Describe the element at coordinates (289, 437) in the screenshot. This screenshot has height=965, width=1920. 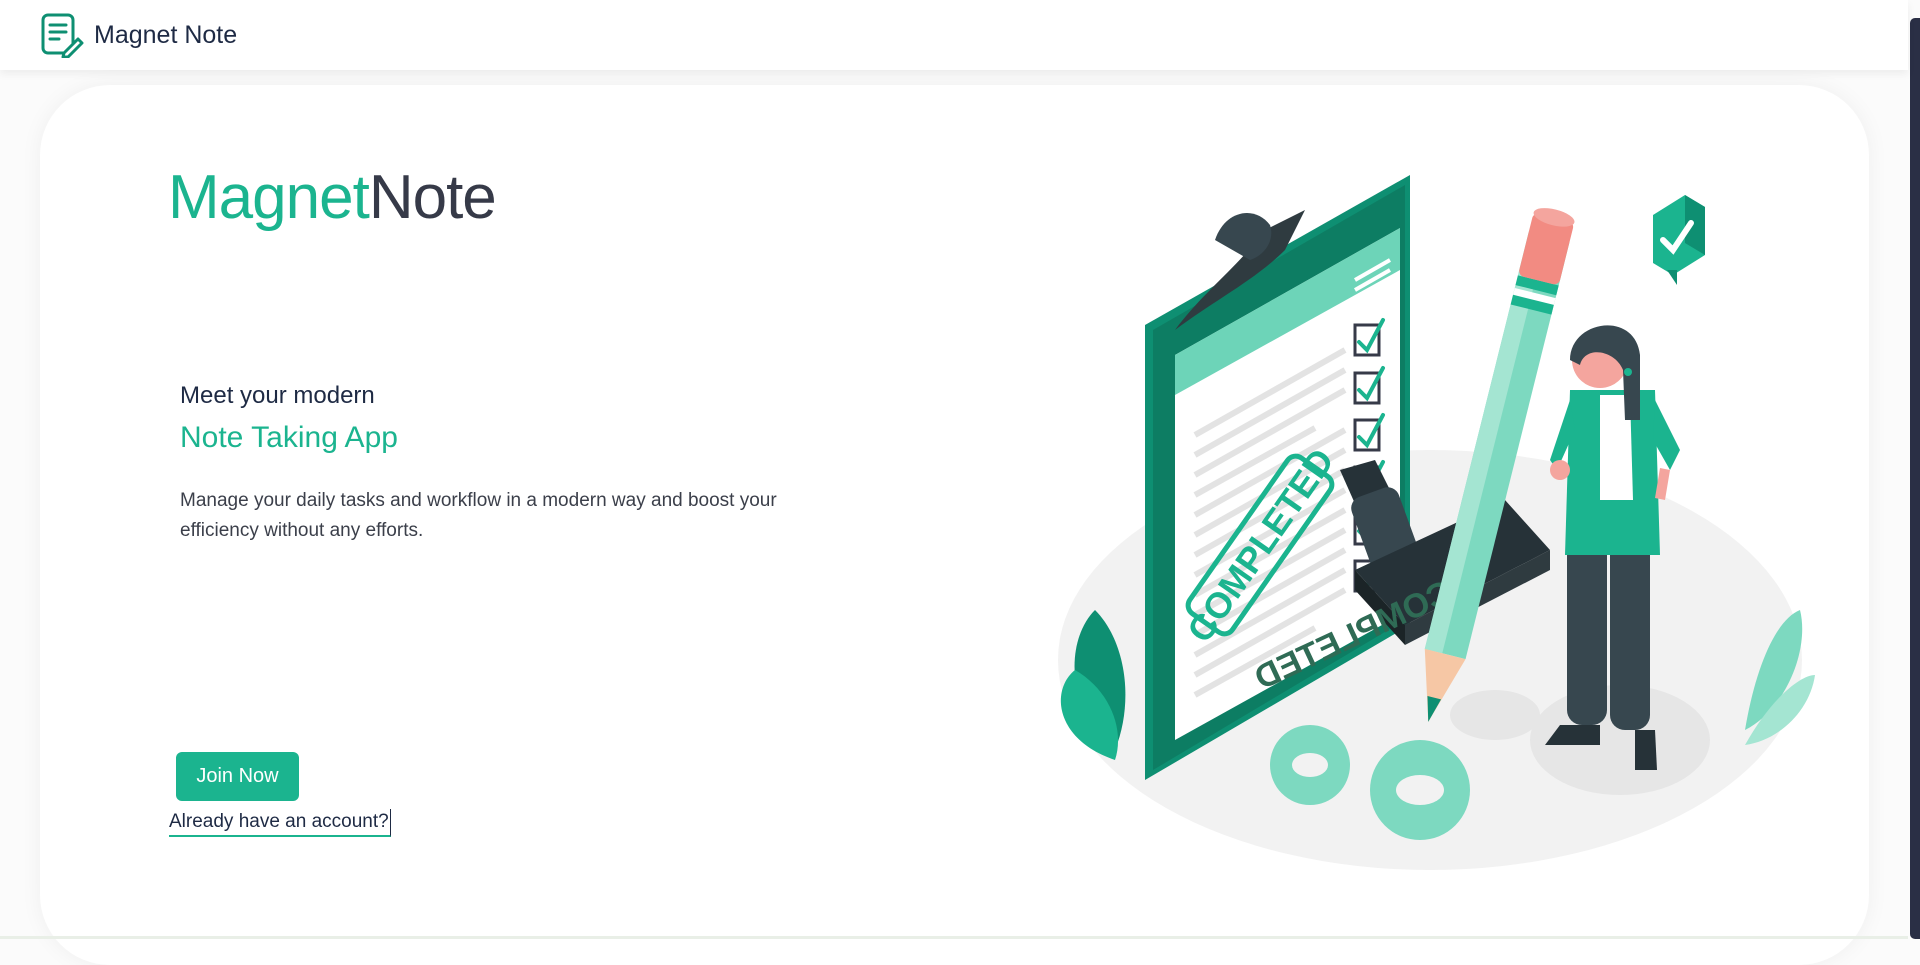
I see `hero-headline: Note Taking App` at that location.